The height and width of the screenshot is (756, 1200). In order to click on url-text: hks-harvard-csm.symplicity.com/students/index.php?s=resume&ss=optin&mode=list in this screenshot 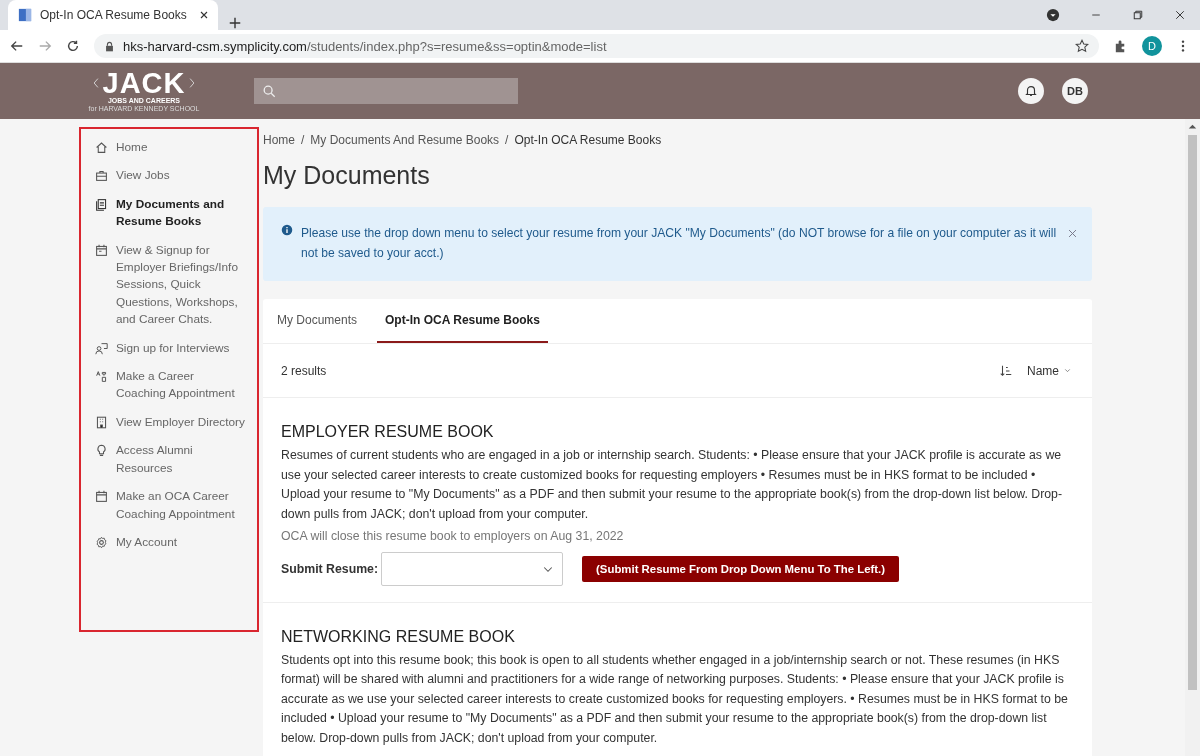, I will do `click(365, 46)`.